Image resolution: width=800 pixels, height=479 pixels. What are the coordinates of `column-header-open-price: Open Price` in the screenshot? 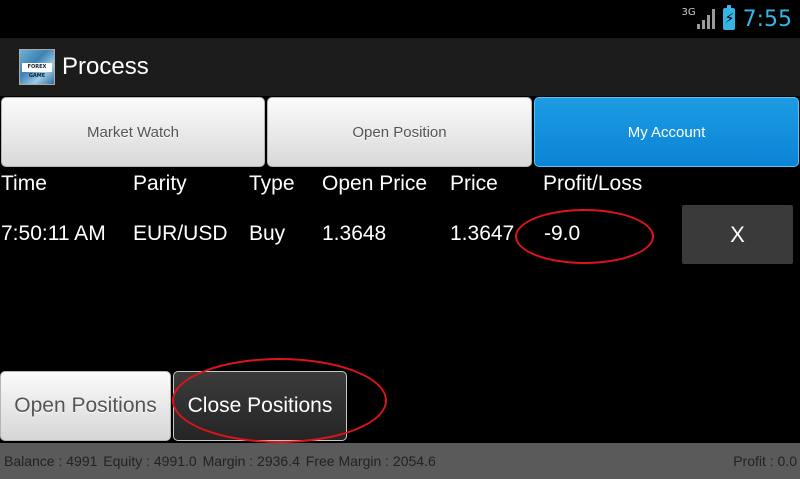 It's located at (375, 183).